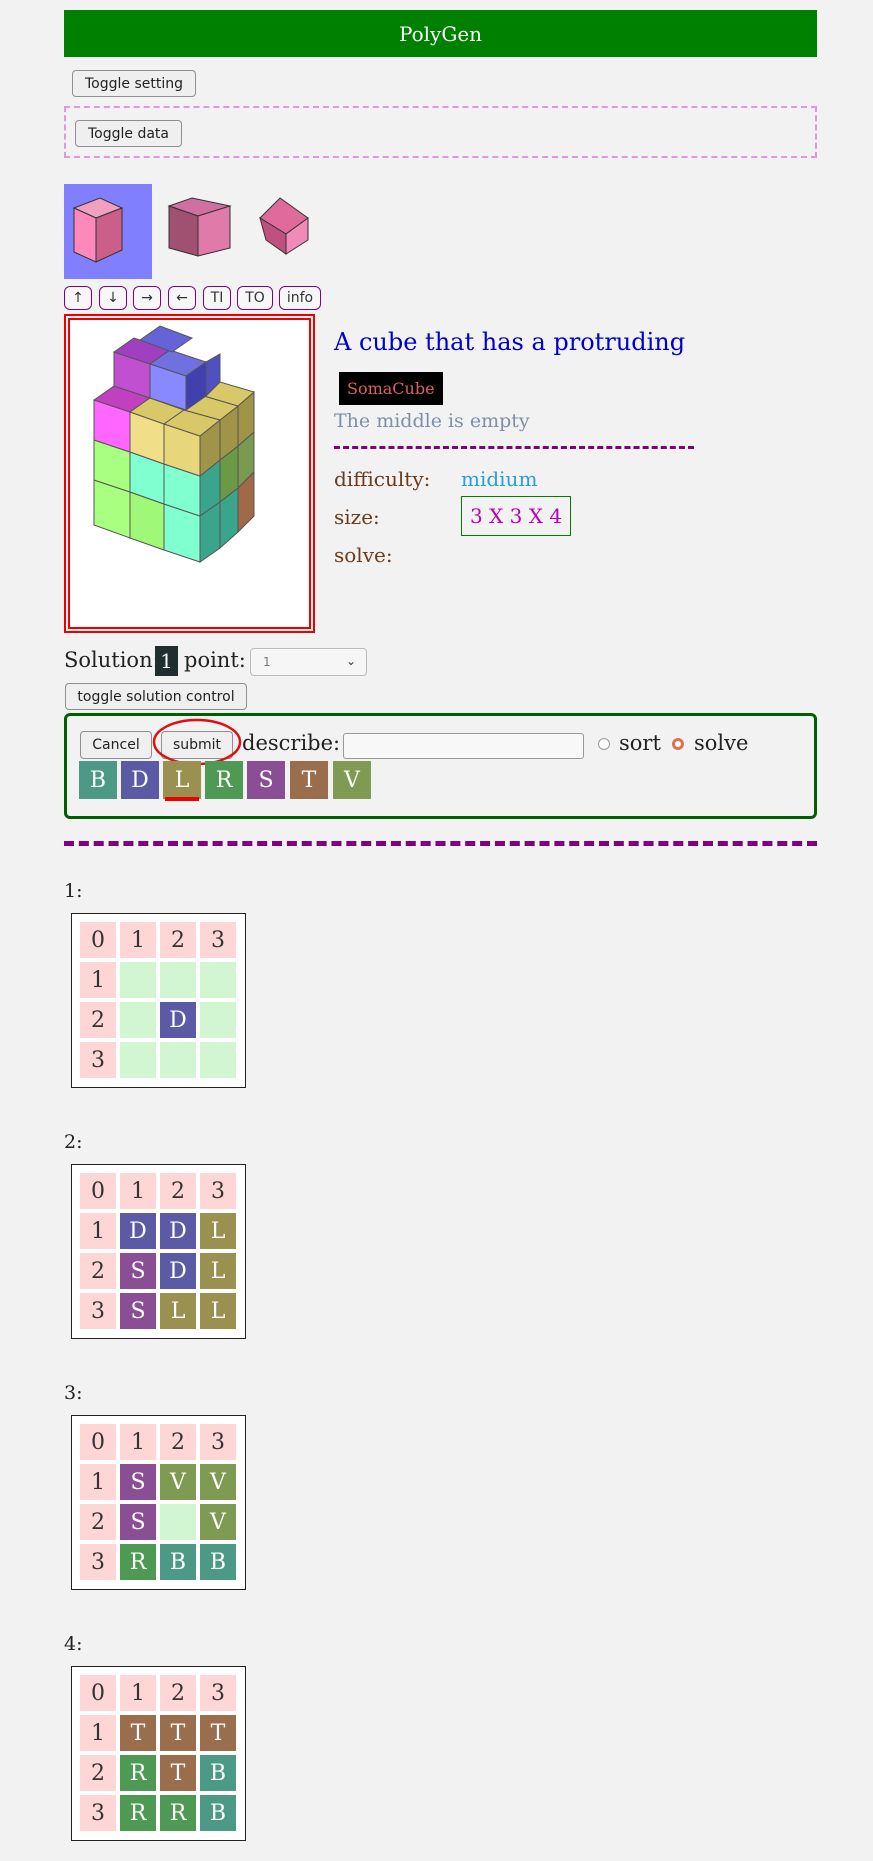  I want to click on piece-l: L, so click(182, 780).